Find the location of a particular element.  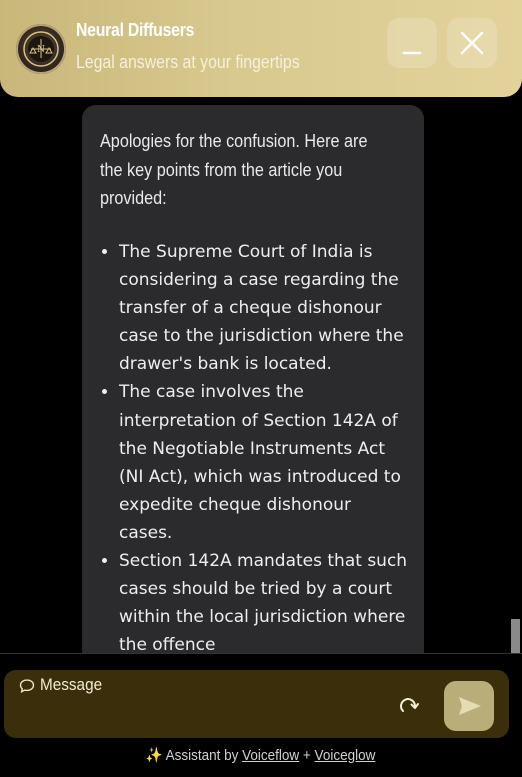

assistant-credit: ✨ Assistant by Voiceflow + Voiceglow is located at coordinates (261, 755).